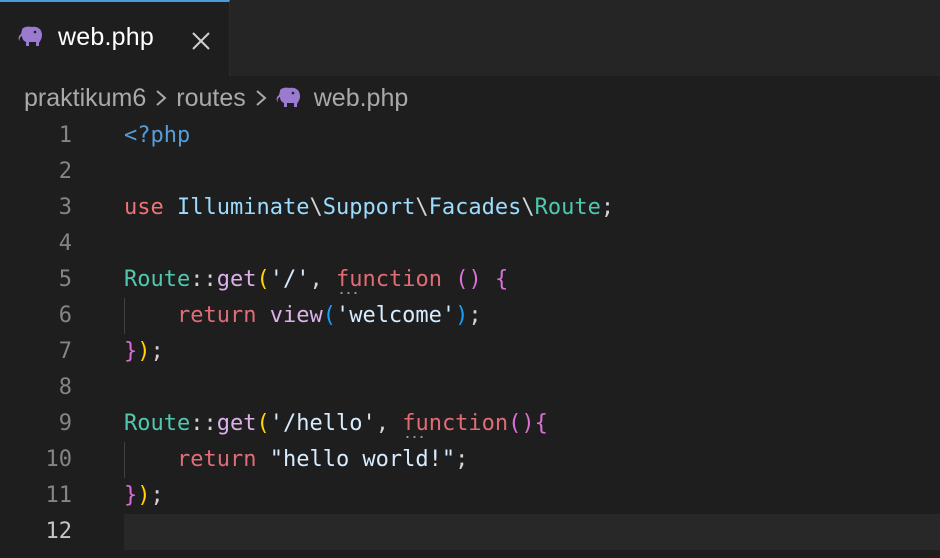 The image size is (940, 558). I want to click on code-line: 3 use Illuminate\Support\Facades\Route;, so click(470, 208).